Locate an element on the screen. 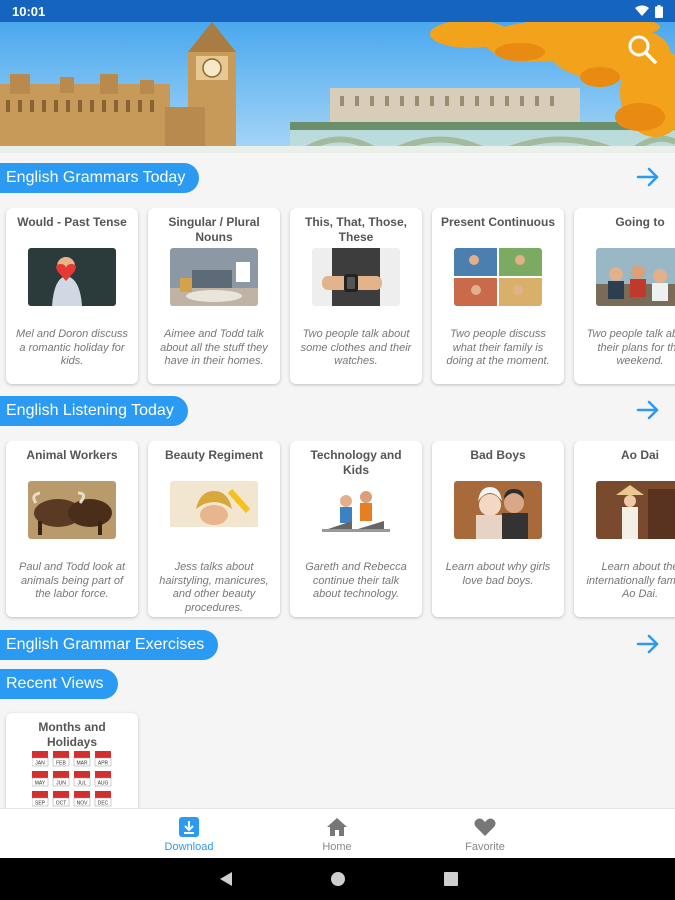  calendar-month-label: FEB is located at coordinates (61, 764).